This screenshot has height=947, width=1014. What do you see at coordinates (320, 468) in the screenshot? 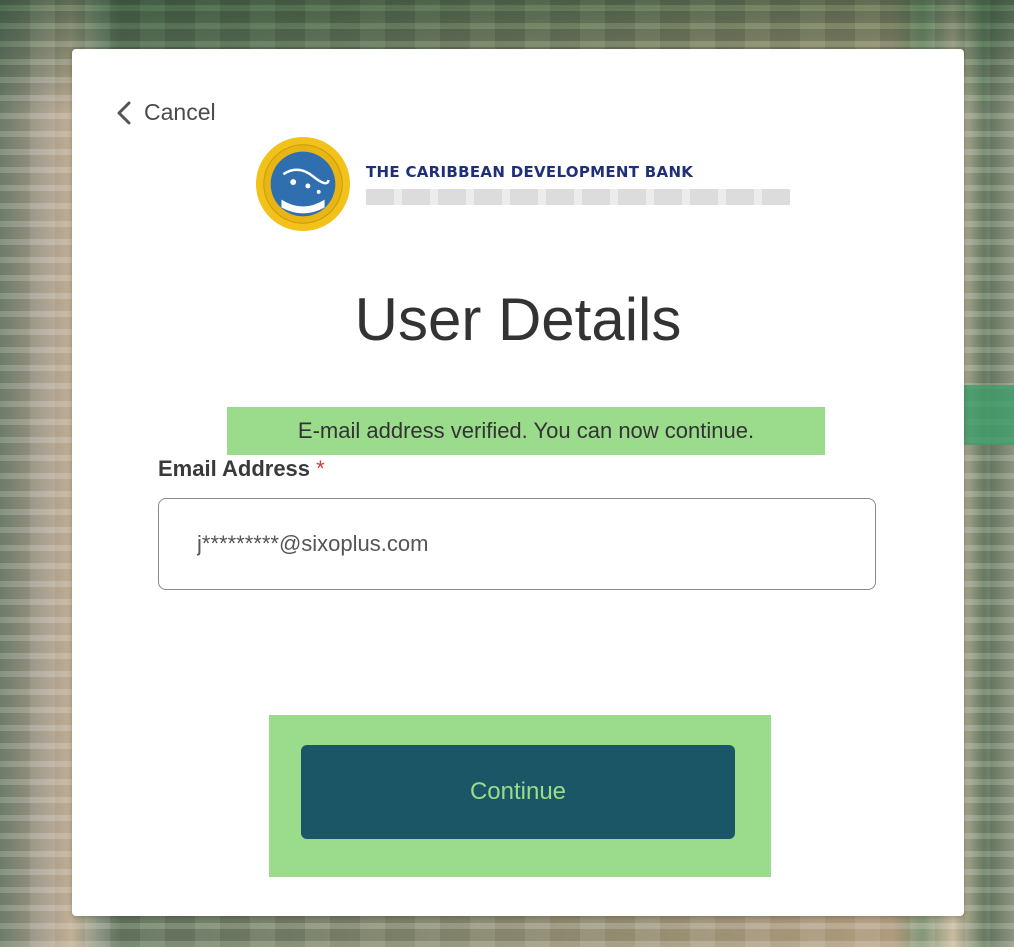
I see `required-marker: *` at bounding box center [320, 468].